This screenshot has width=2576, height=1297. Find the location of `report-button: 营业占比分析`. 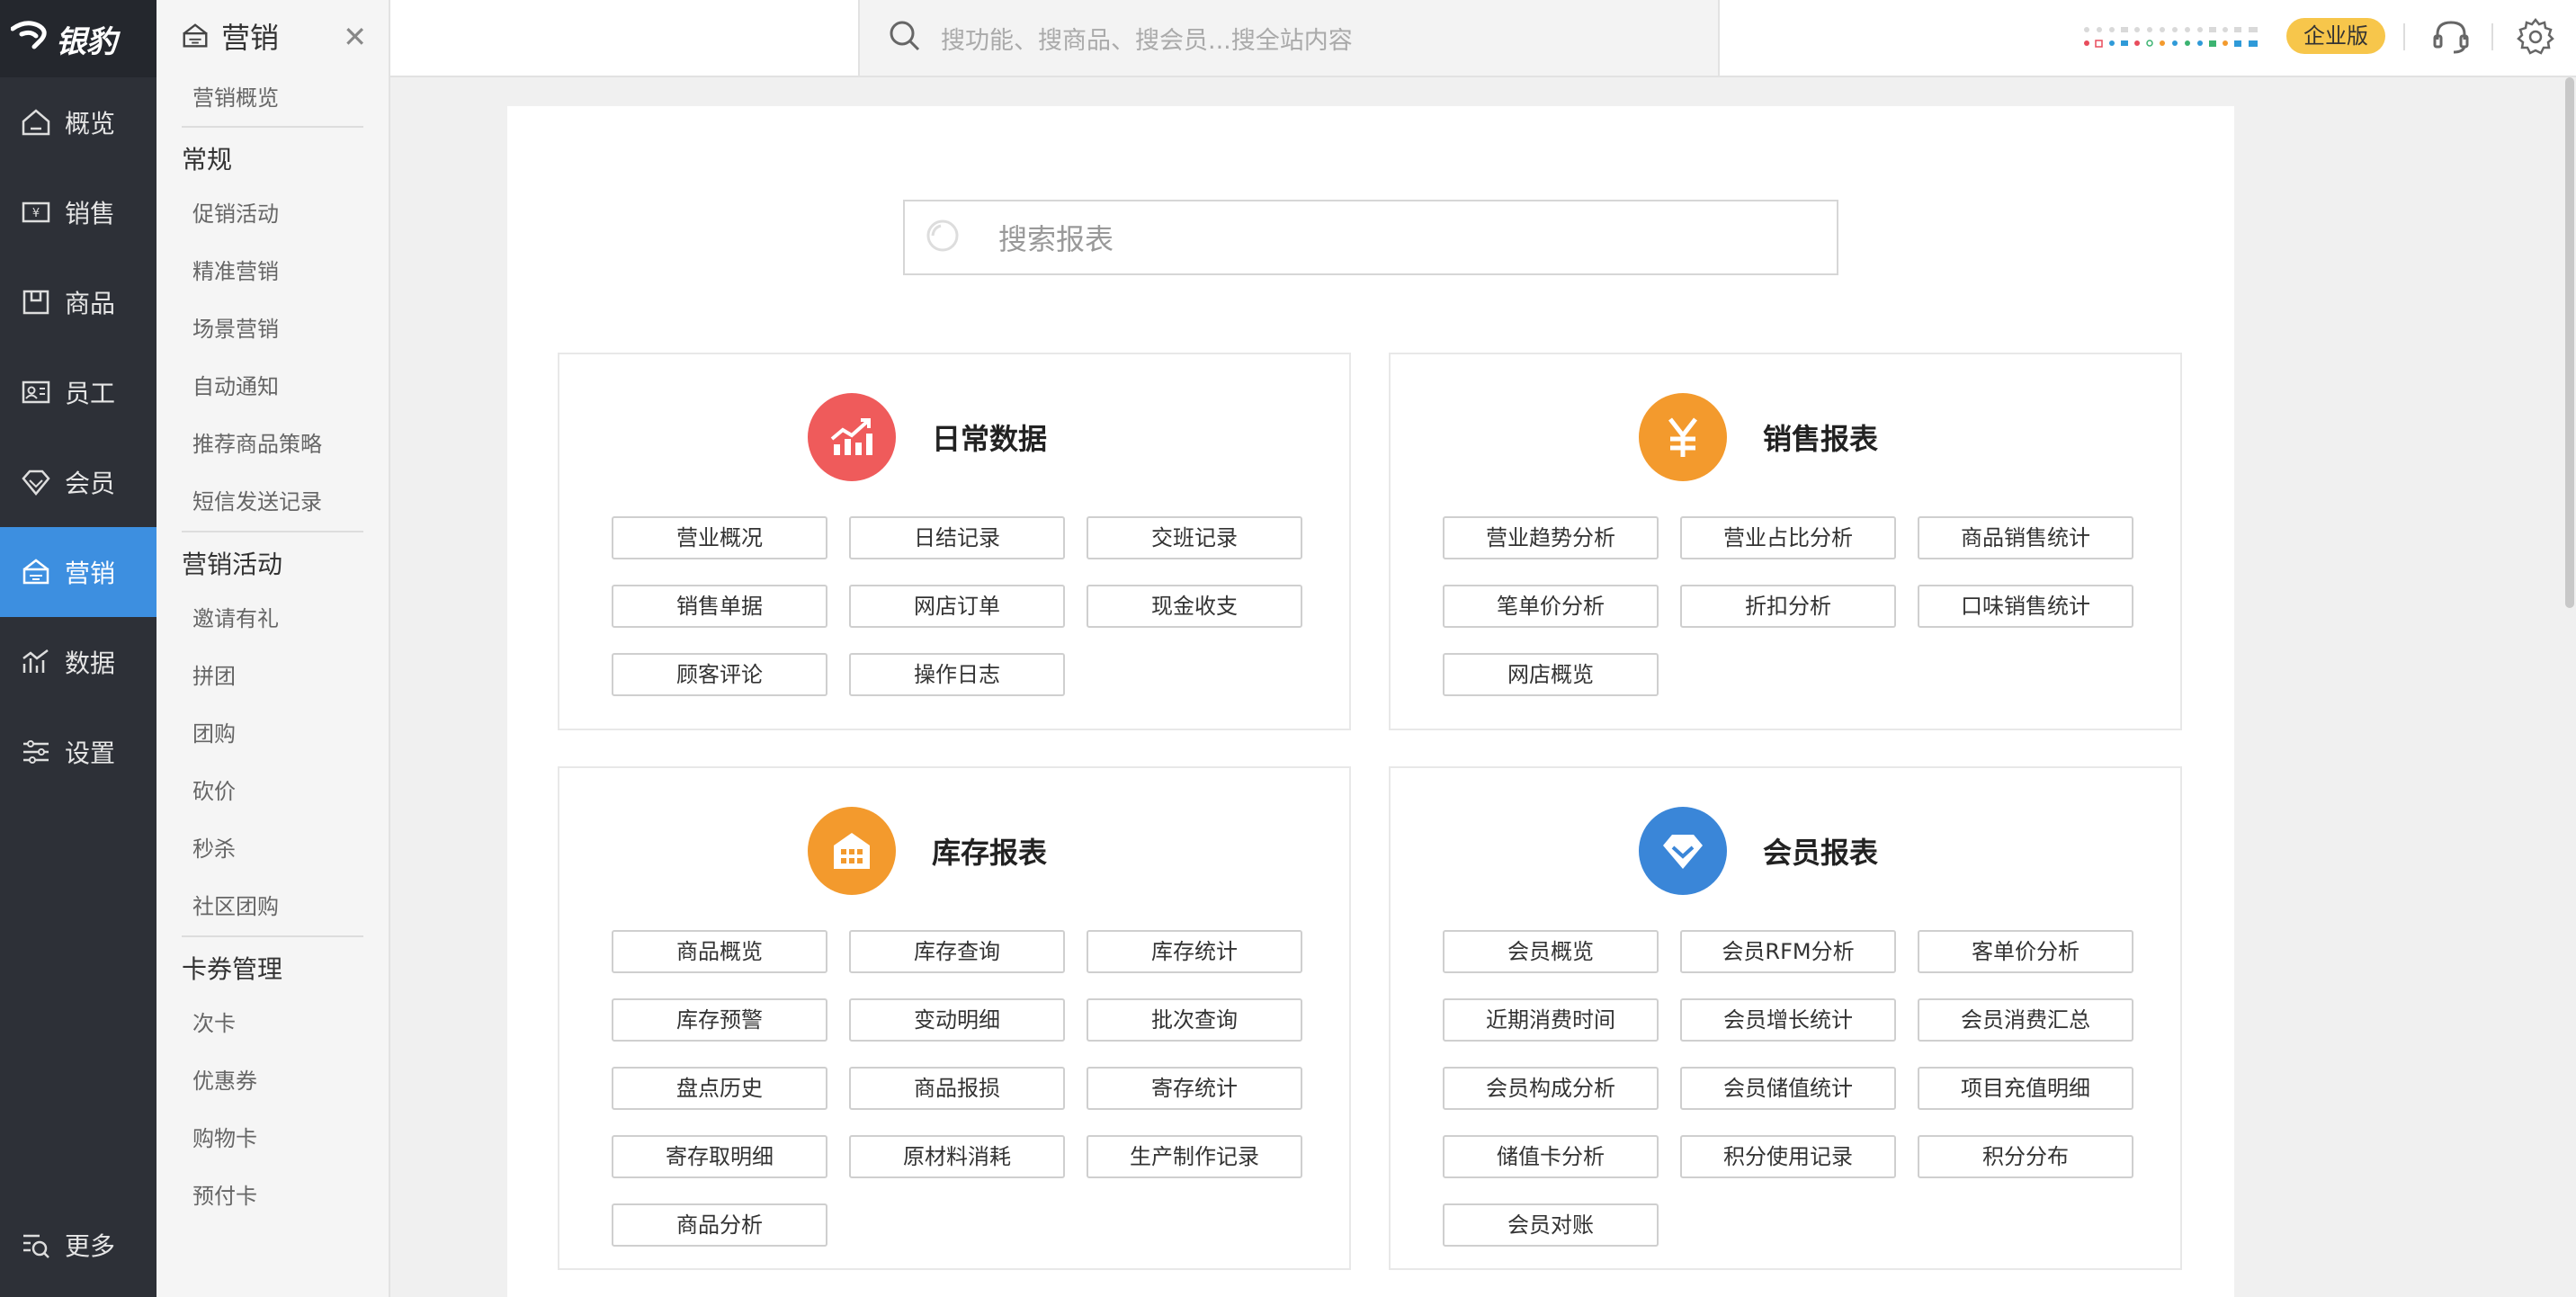

report-button: 营业占比分析 is located at coordinates (1788, 537).